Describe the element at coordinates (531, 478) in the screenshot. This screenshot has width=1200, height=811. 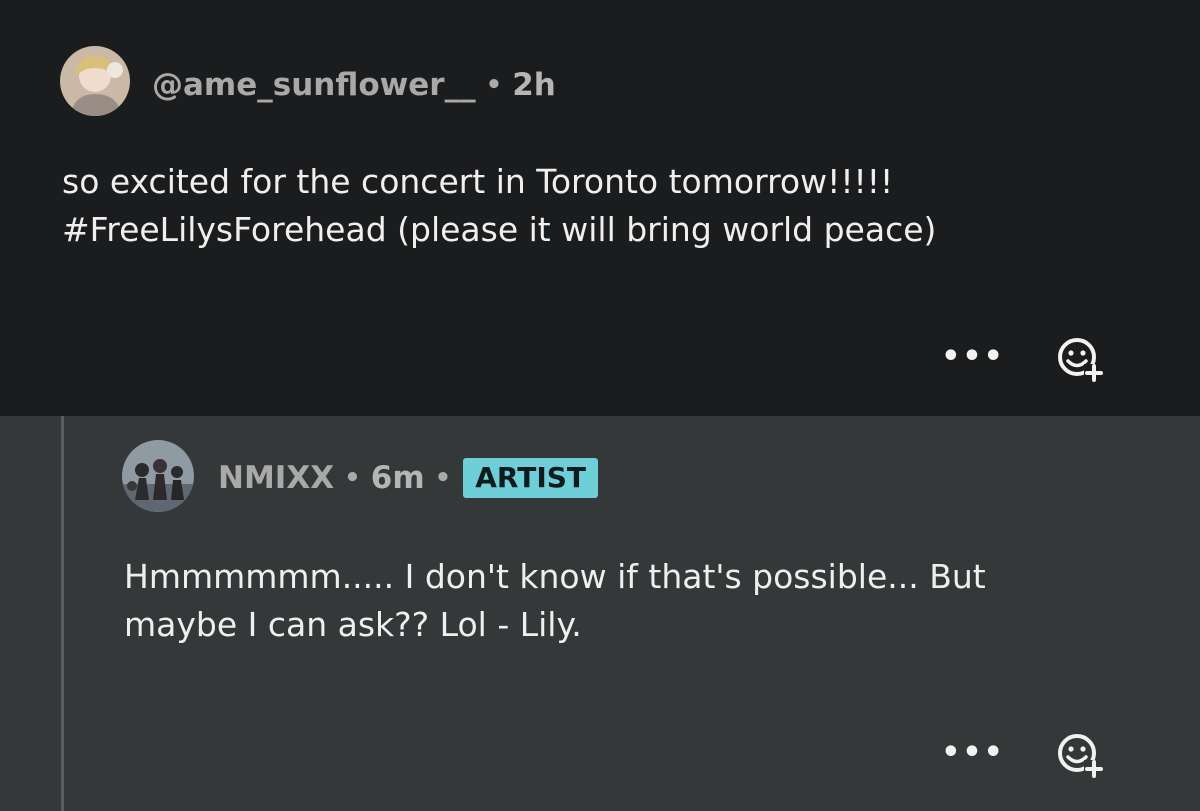
I see `artist-badge: ARTIST` at that location.